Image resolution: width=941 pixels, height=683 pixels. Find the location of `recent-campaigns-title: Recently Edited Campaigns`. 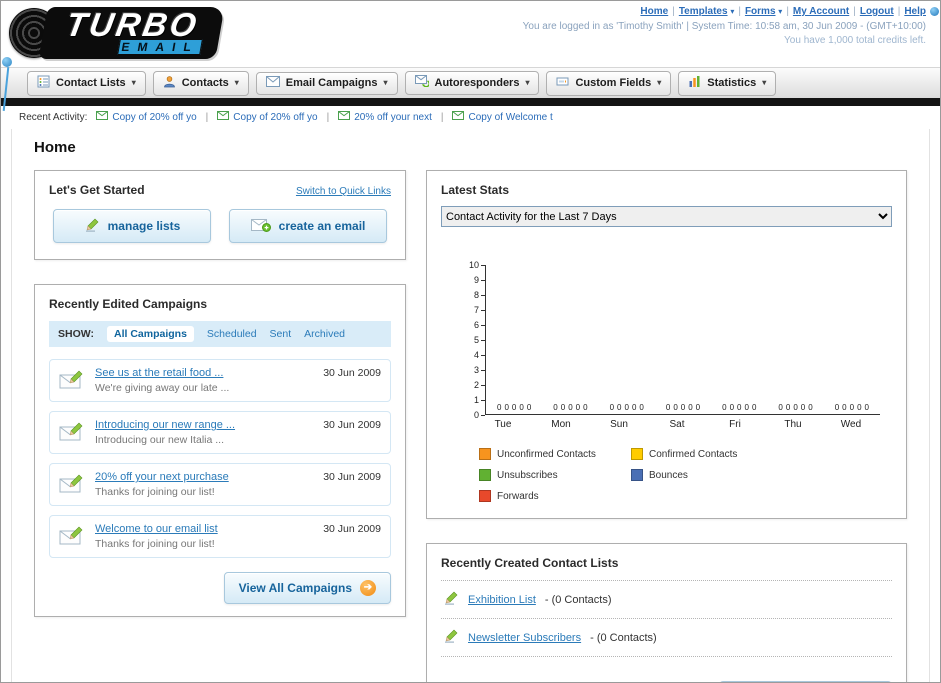

recent-campaigns-title: Recently Edited Campaigns is located at coordinates (128, 304).